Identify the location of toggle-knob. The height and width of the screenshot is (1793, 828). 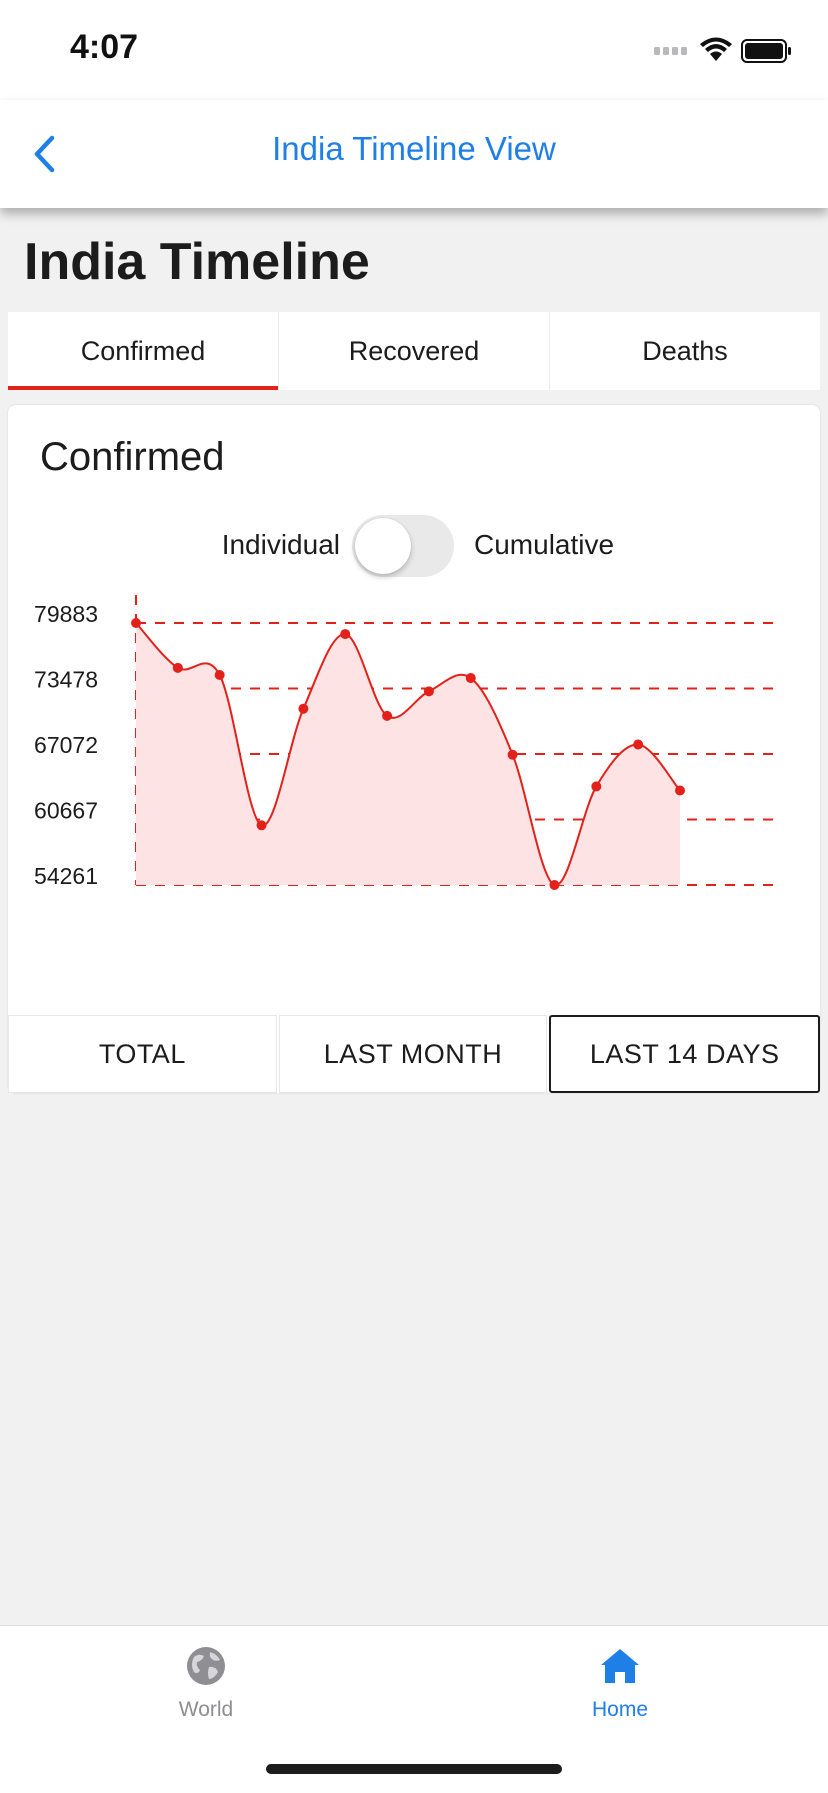
(383, 546).